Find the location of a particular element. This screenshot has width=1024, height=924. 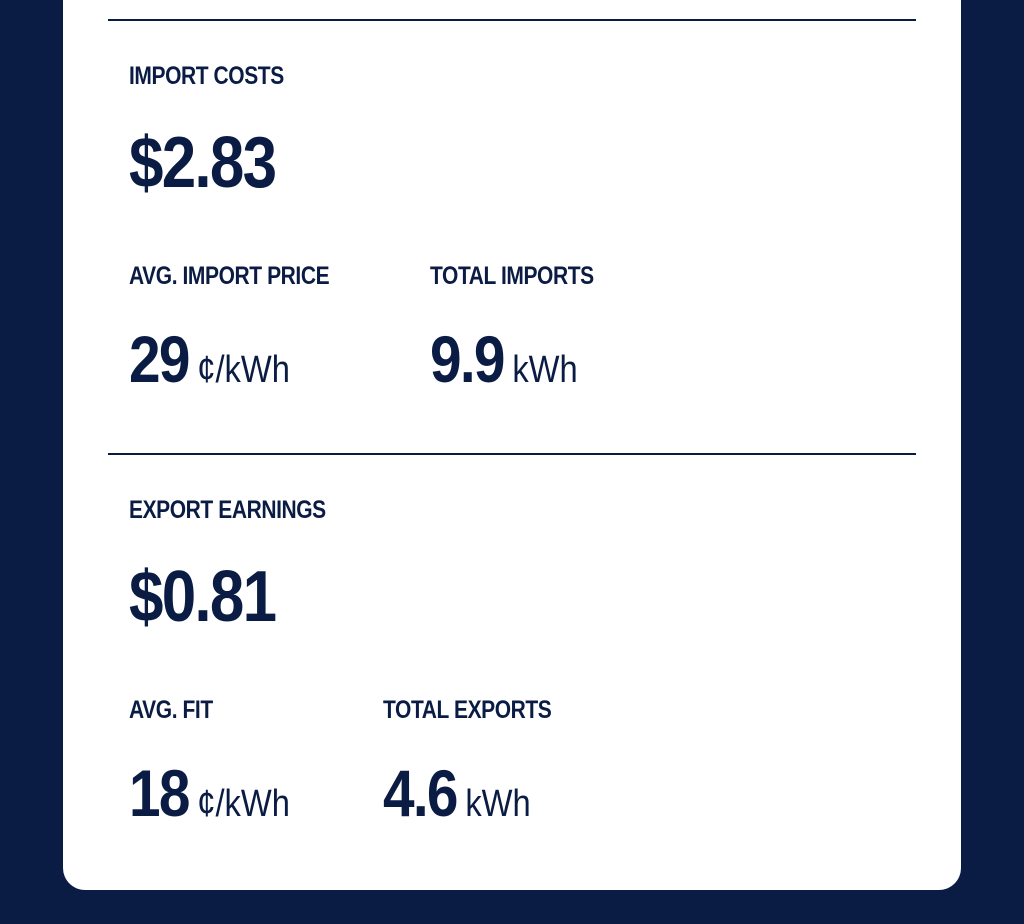

avg-fit-stat: 18 ¢/kWh is located at coordinates (209, 793).